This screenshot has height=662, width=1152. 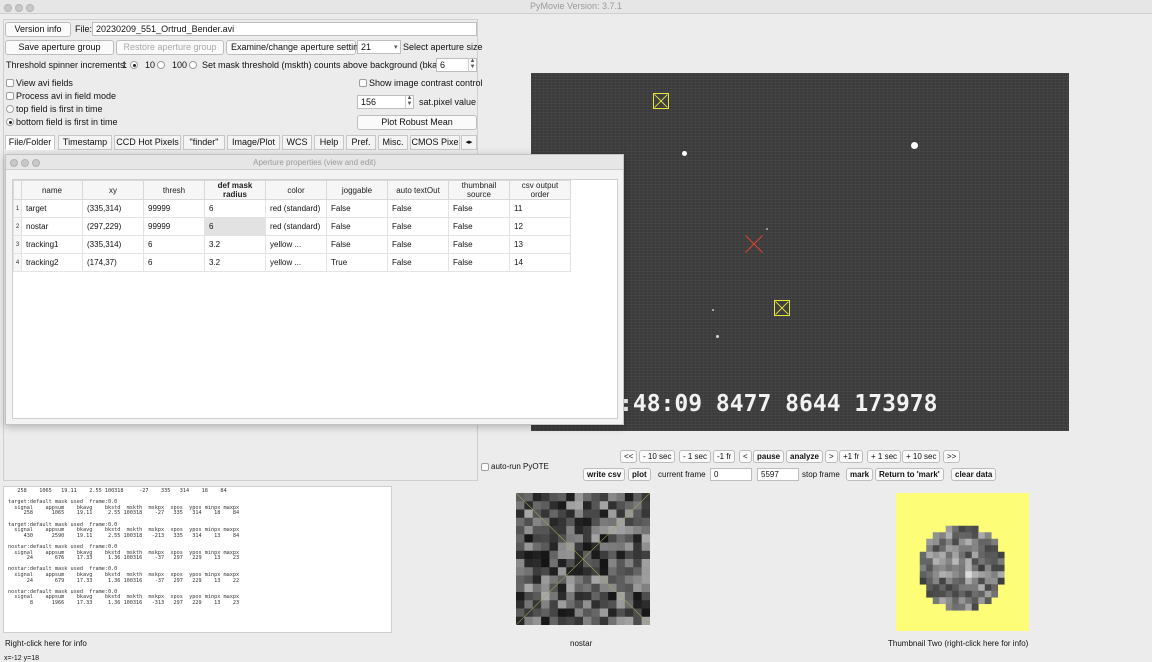 I want to click on increment-1-radio, so click(x=134, y=65).